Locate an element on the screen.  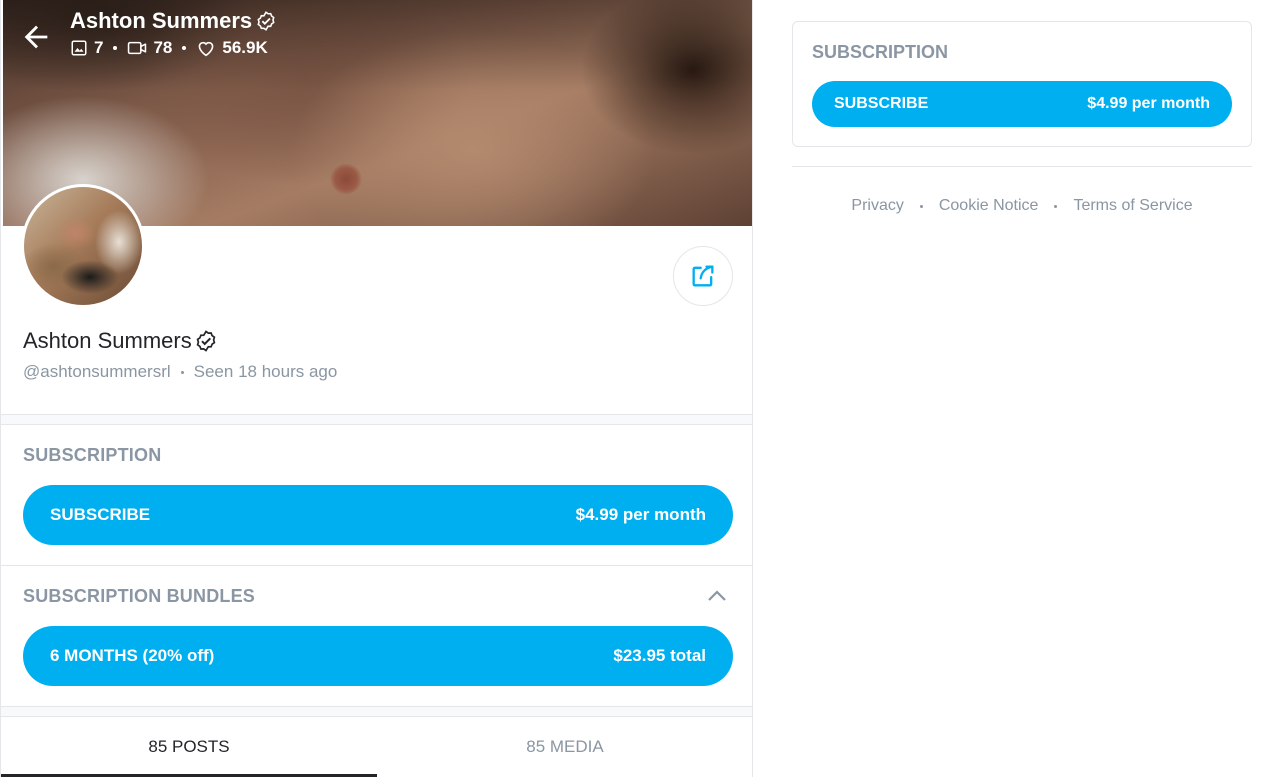
sidebar-subscribe-label: SUBSCRIBE is located at coordinates (881, 103).